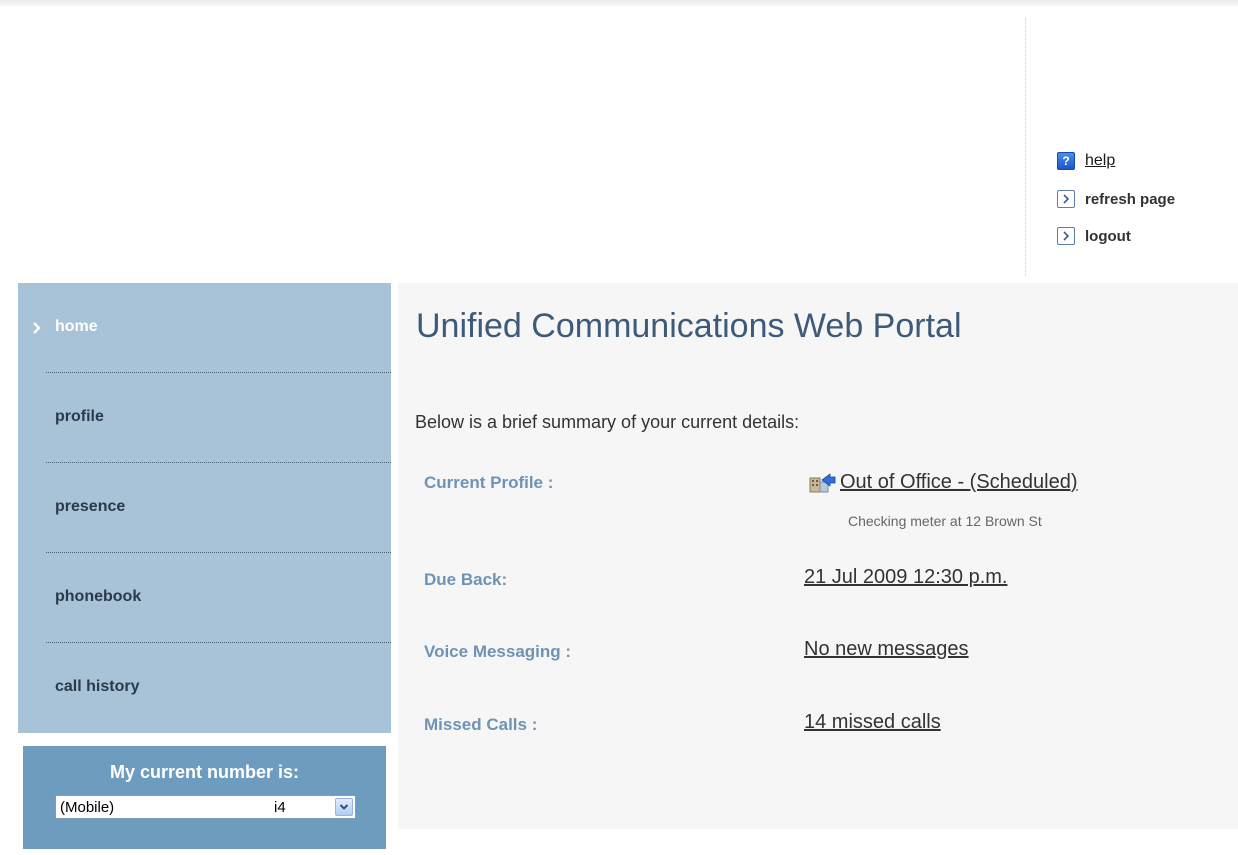 This screenshot has width=1238, height=855. What do you see at coordinates (619, 3) in the screenshot?
I see `top-border` at bounding box center [619, 3].